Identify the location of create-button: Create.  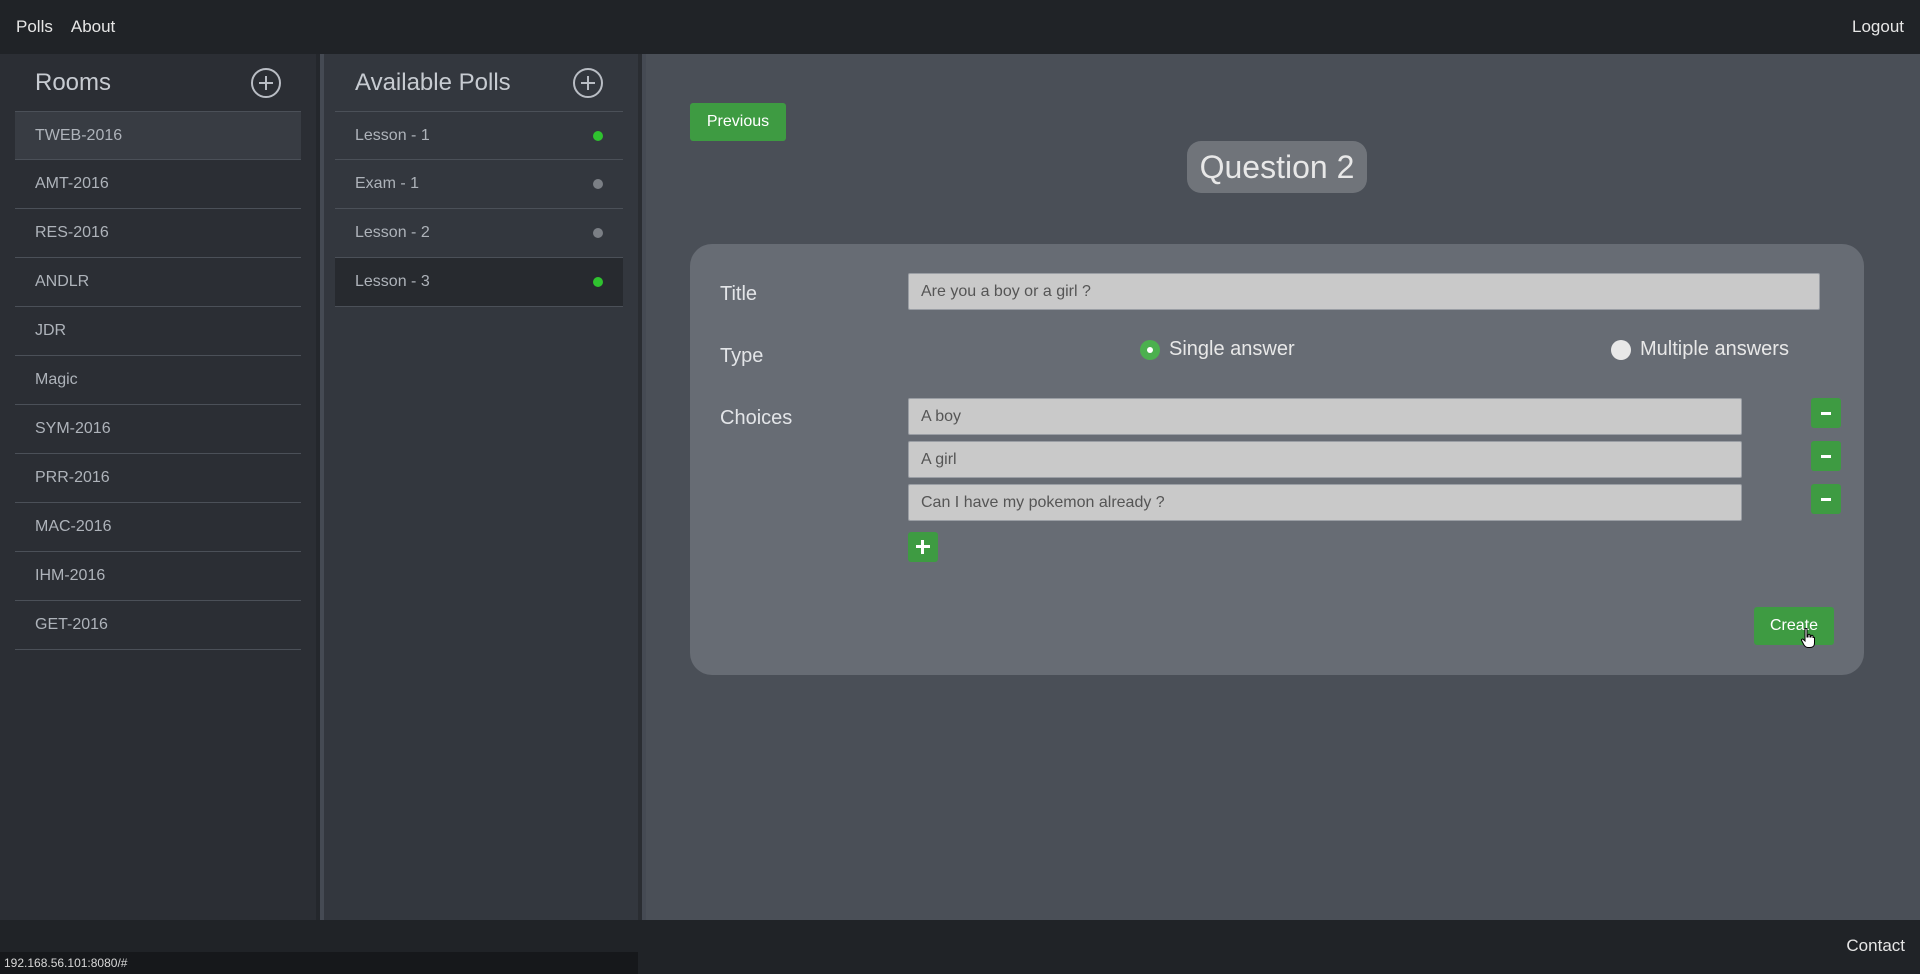
(1794, 626).